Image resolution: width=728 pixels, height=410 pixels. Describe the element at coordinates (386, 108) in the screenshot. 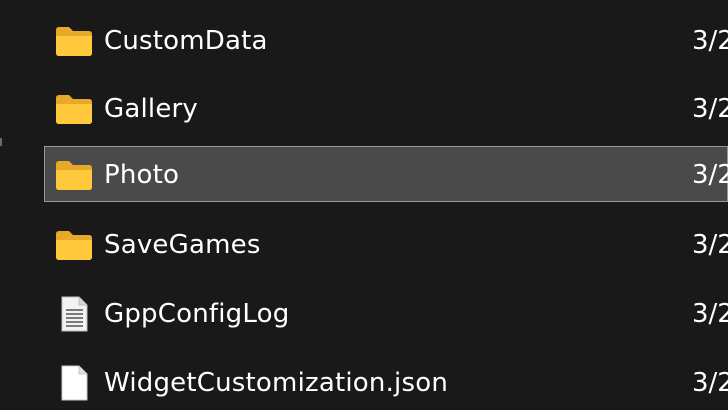

I see `file-row-gallery: Gallery 3/2` at that location.